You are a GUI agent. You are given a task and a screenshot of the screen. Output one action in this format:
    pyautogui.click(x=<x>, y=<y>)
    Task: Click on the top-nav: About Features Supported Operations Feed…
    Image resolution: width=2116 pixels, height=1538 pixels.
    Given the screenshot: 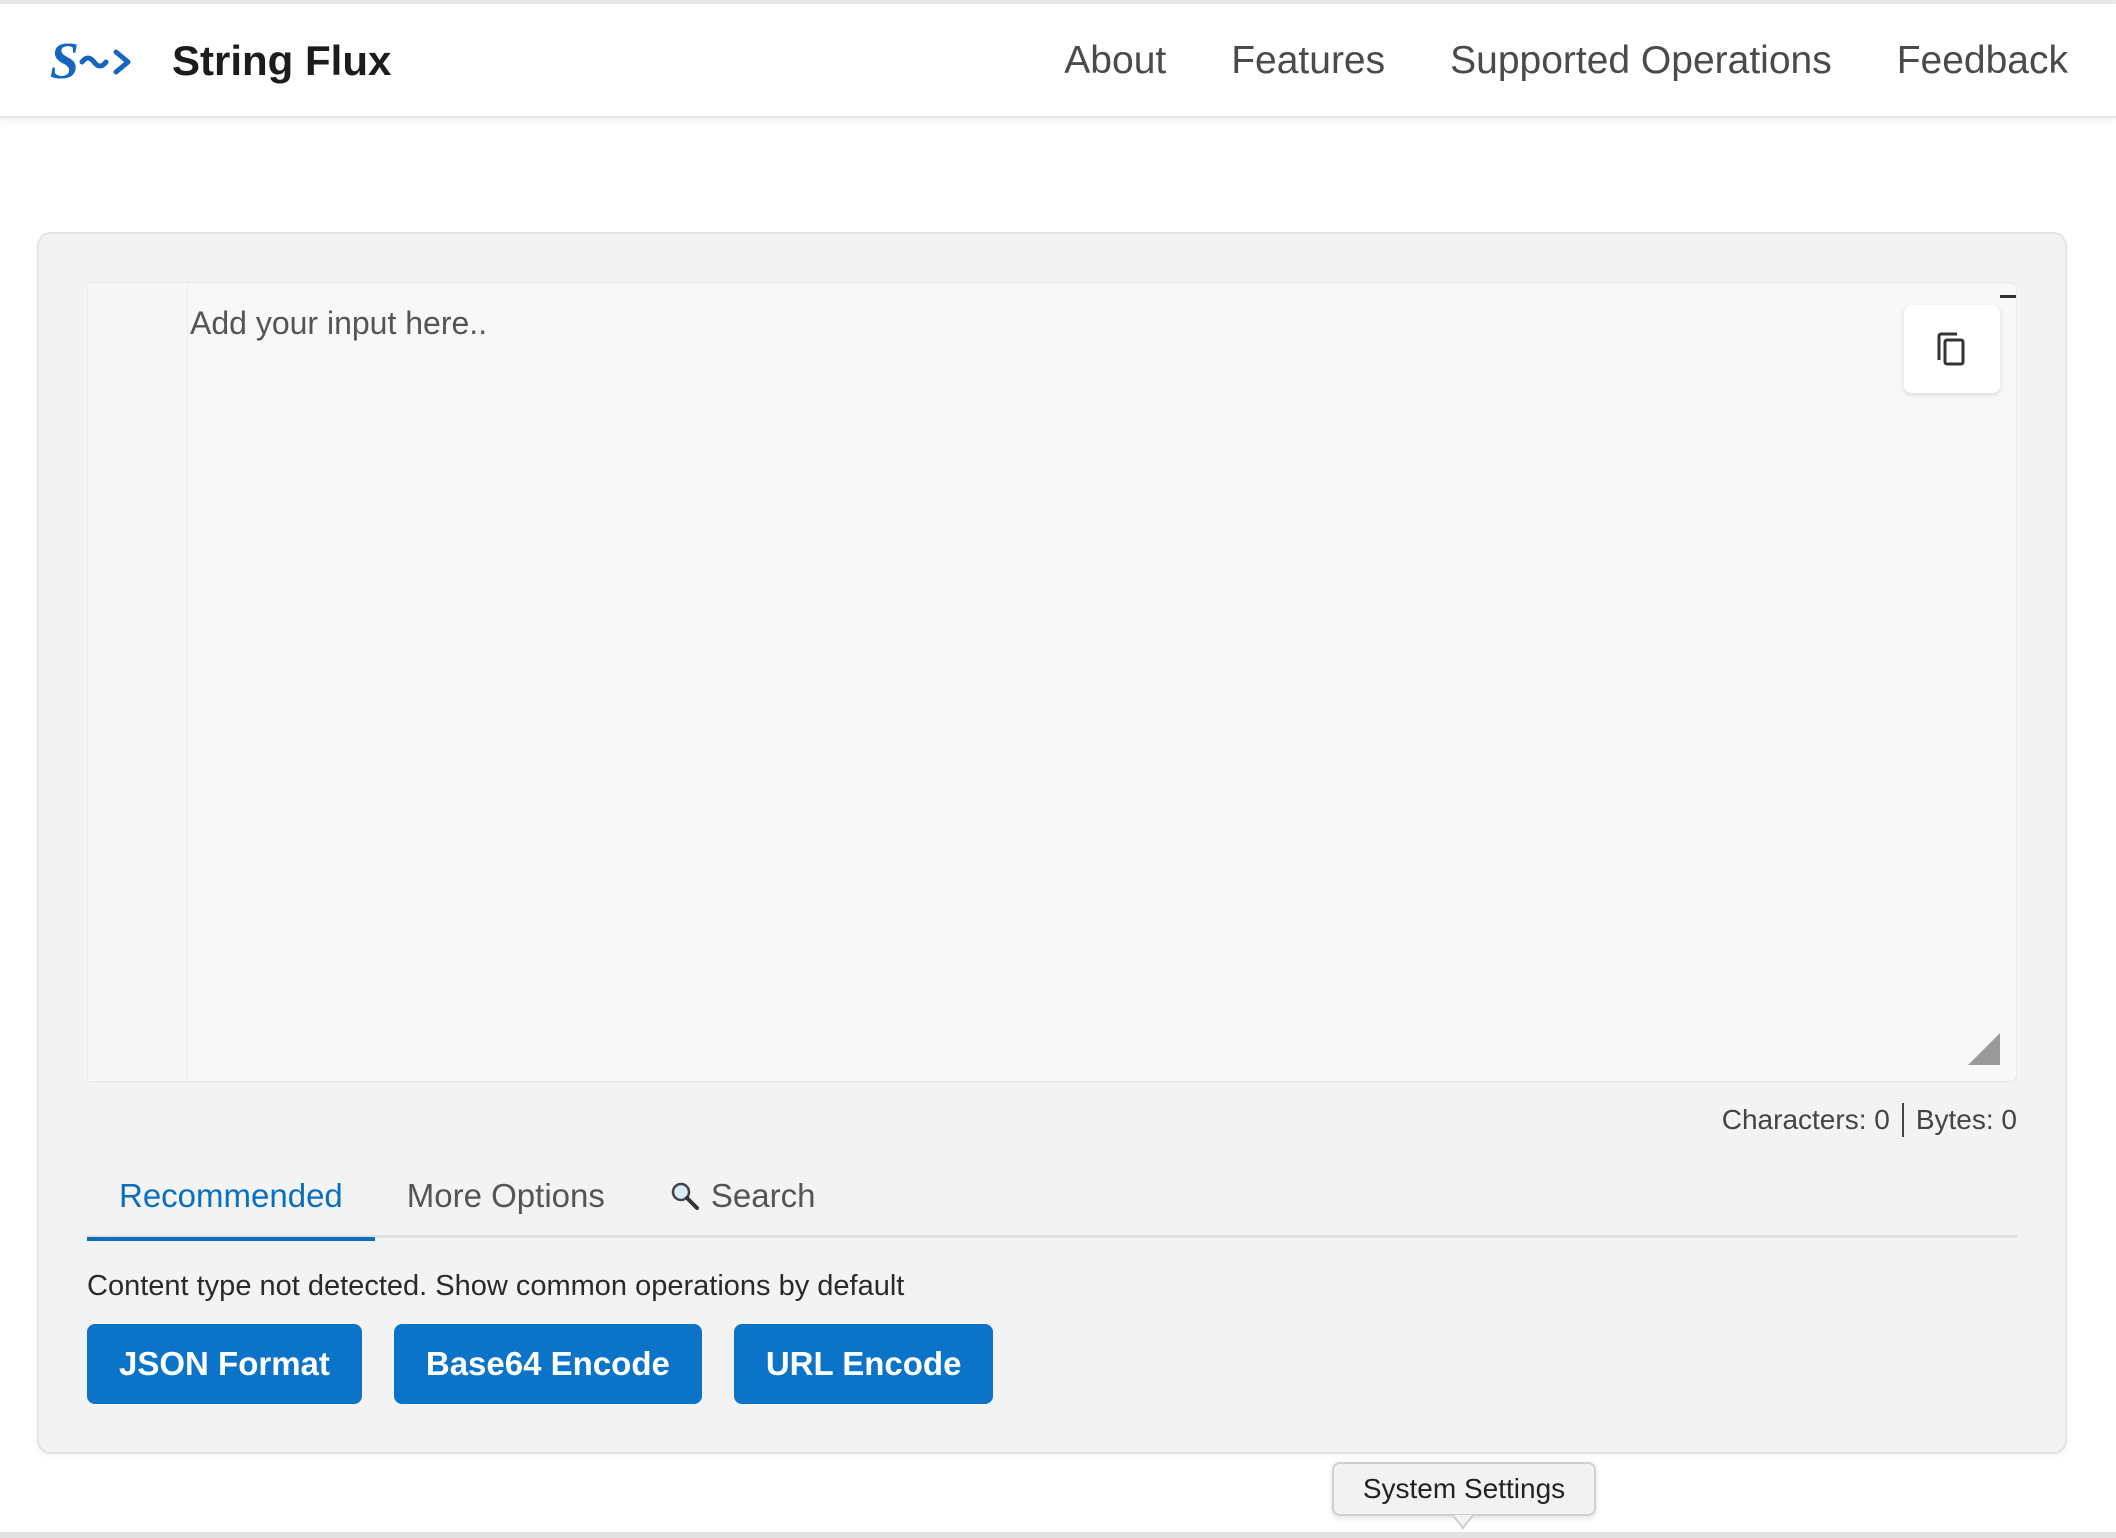 What is the action you would take?
    pyautogui.click(x=1566, y=61)
    